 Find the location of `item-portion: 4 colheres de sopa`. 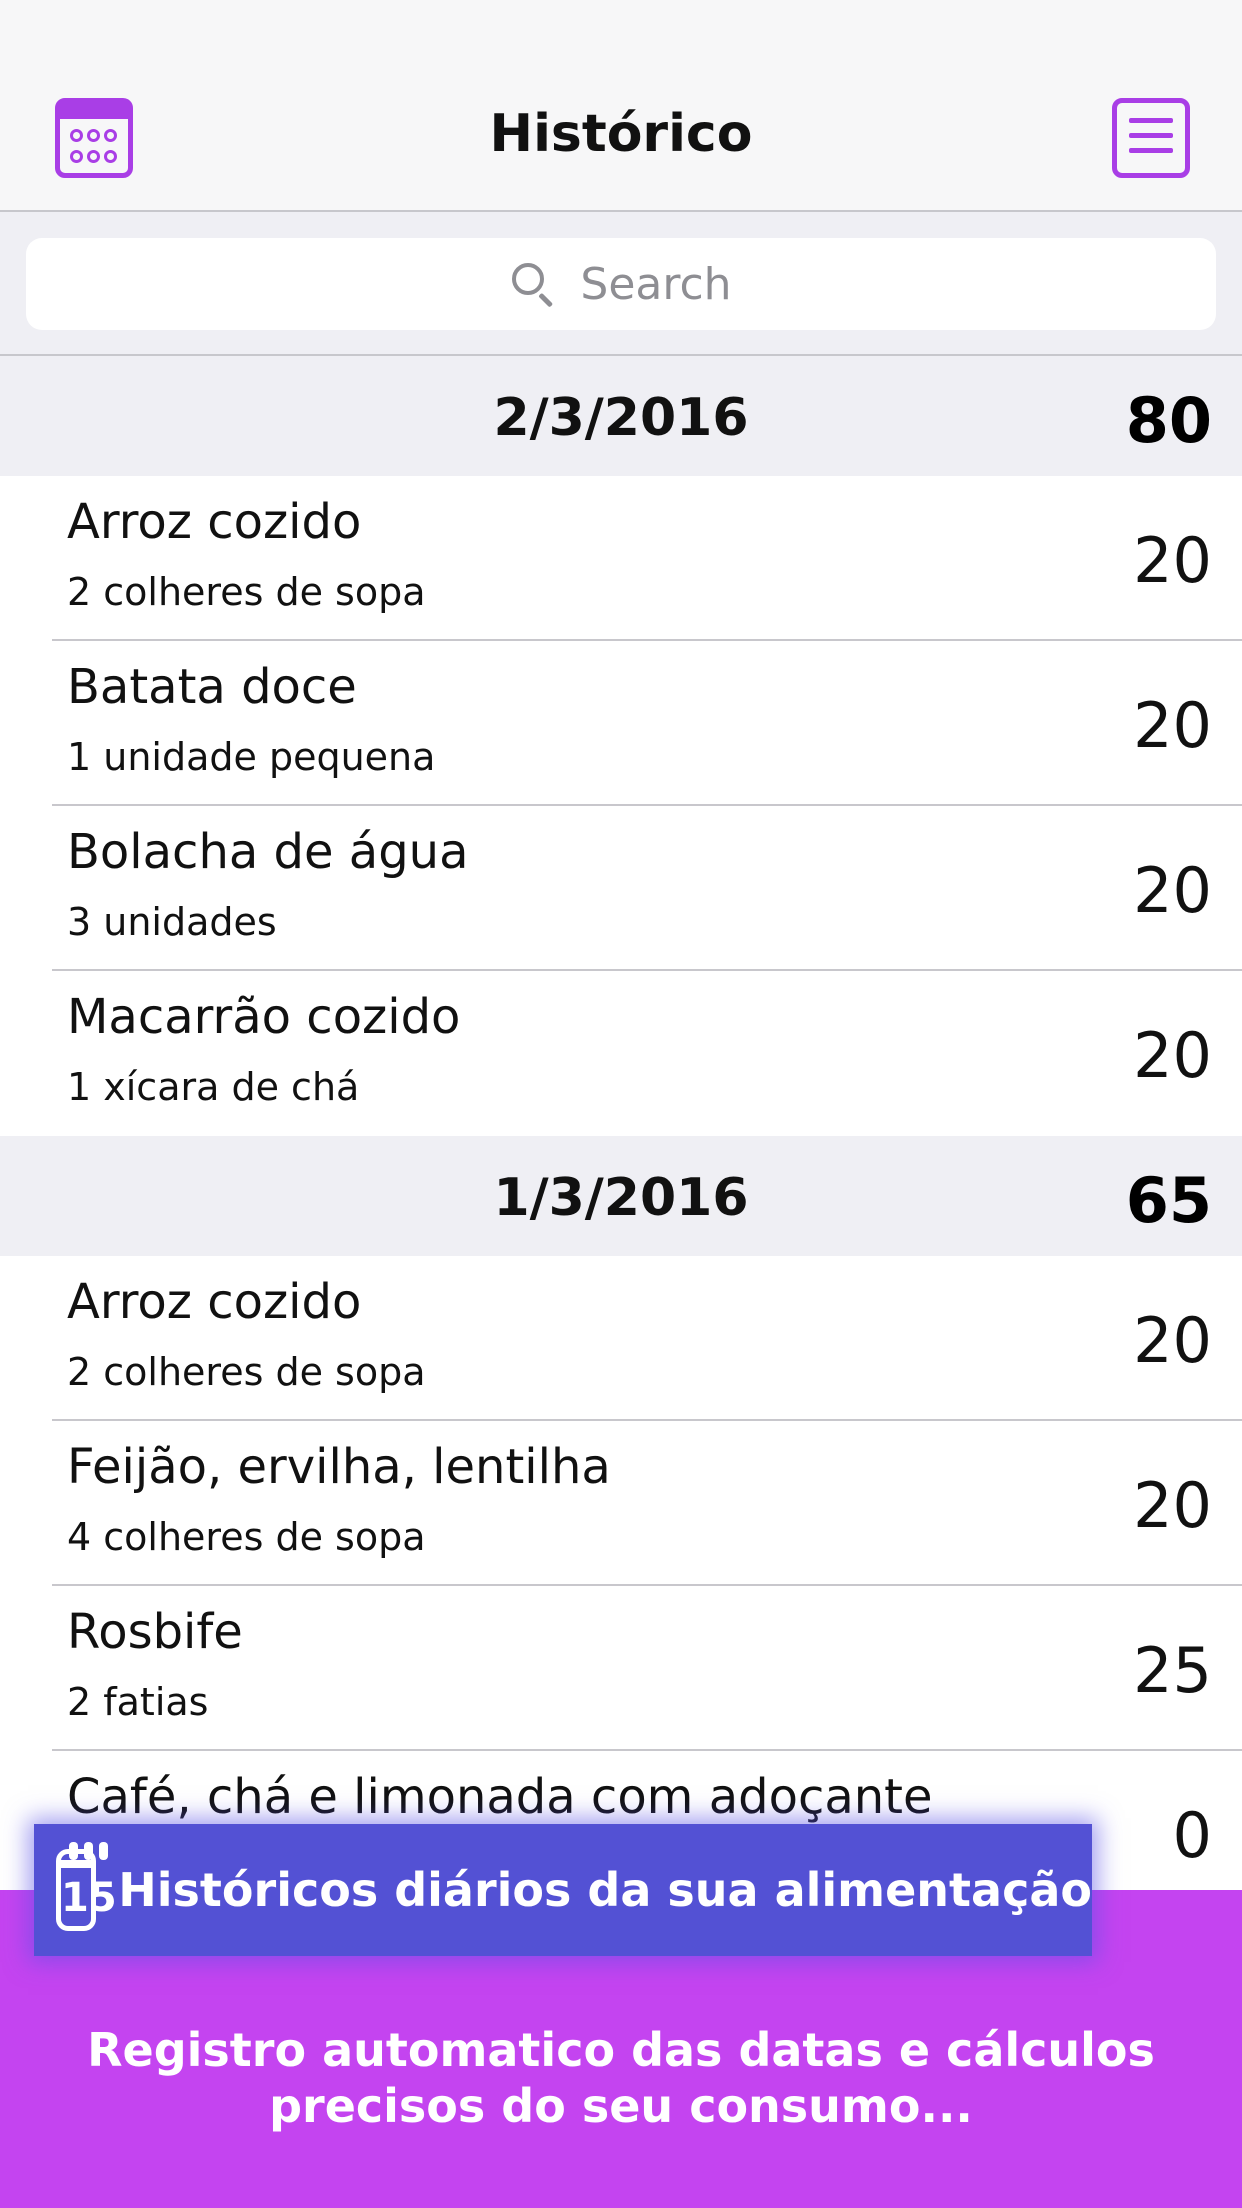

item-portion: 4 colheres de sopa is located at coordinates (246, 1537).